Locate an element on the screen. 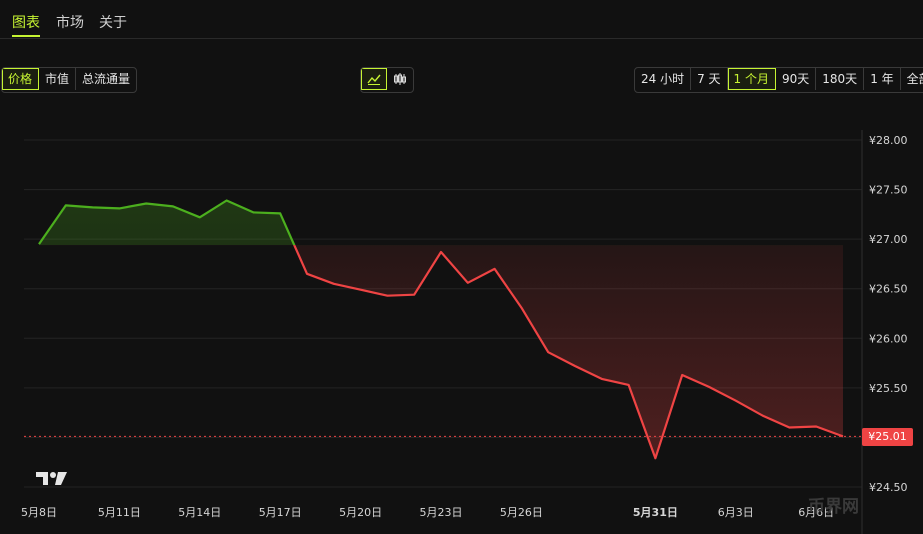 This screenshot has height=534, width=923. y-tick-label: ¥27.00 is located at coordinates (888, 239).